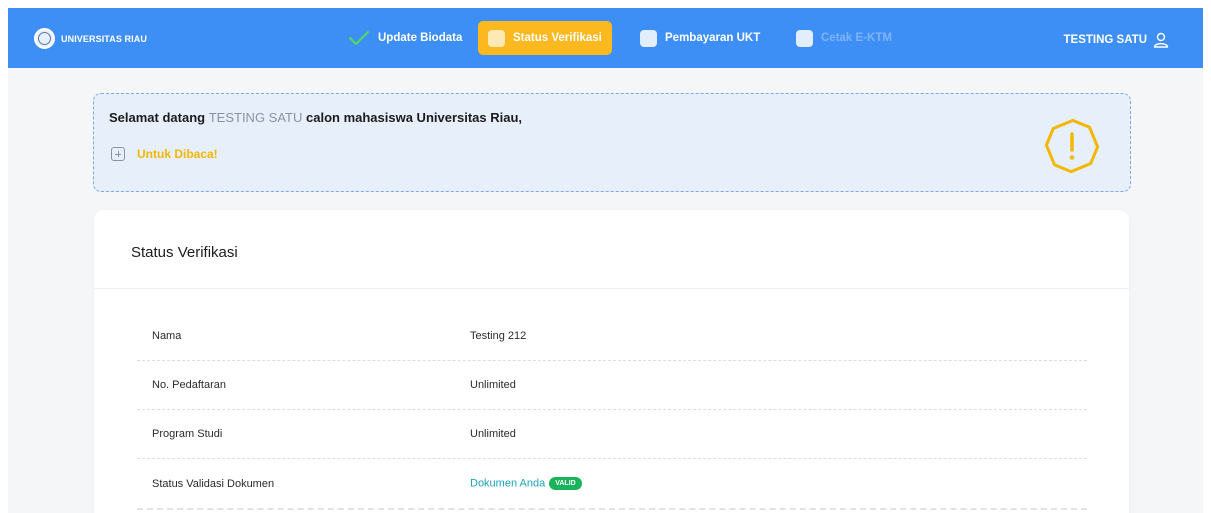  I want to click on table-bottom-divider, so click(612, 509).